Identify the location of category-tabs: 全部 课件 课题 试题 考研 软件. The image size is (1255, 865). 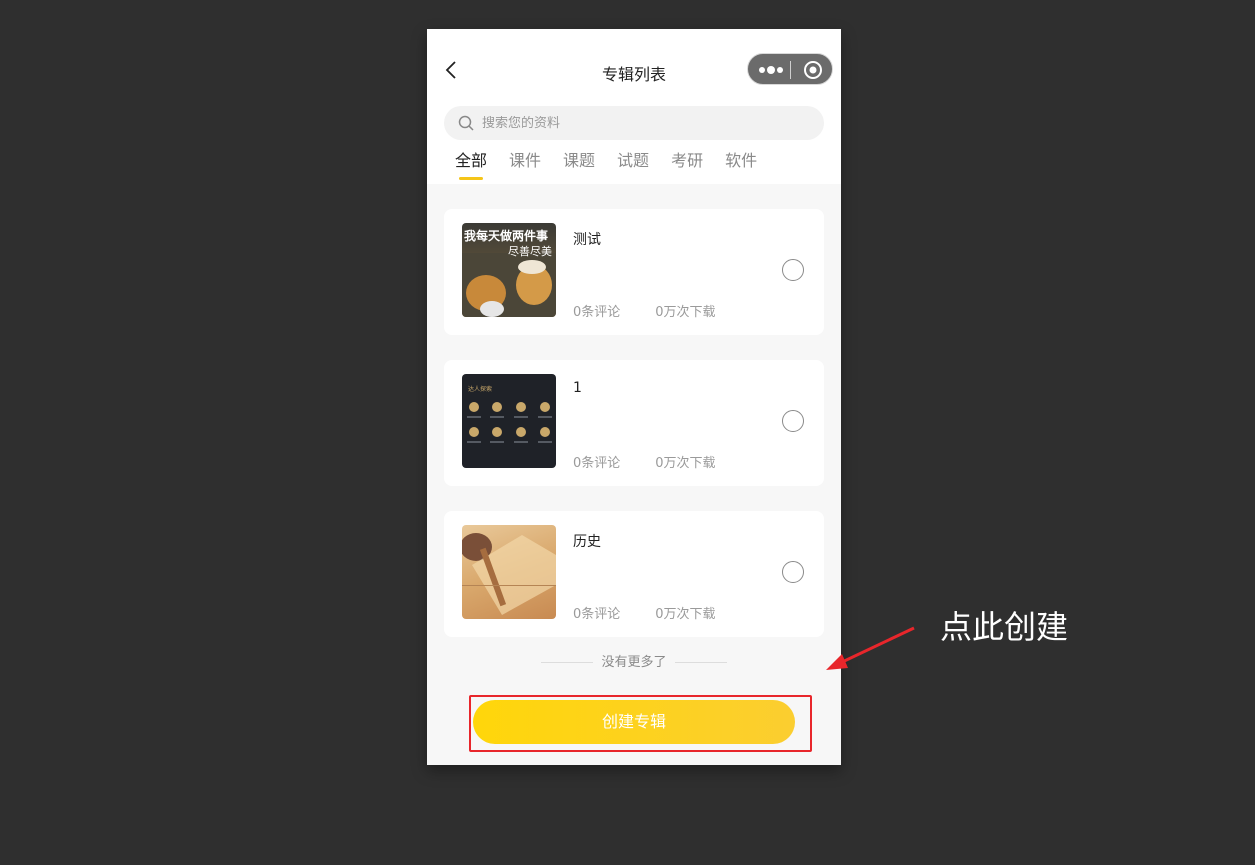
(617, 165).